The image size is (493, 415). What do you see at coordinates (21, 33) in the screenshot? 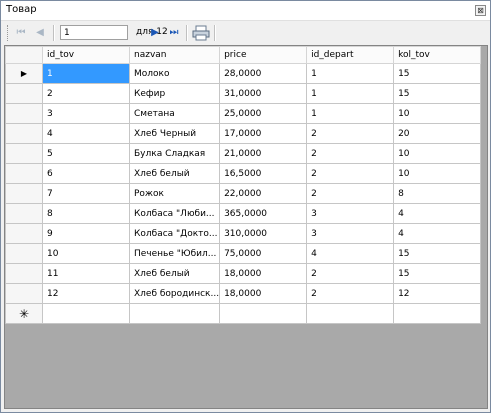
I see `move-first-icon: ⏮` at bounding box center [21, 33].